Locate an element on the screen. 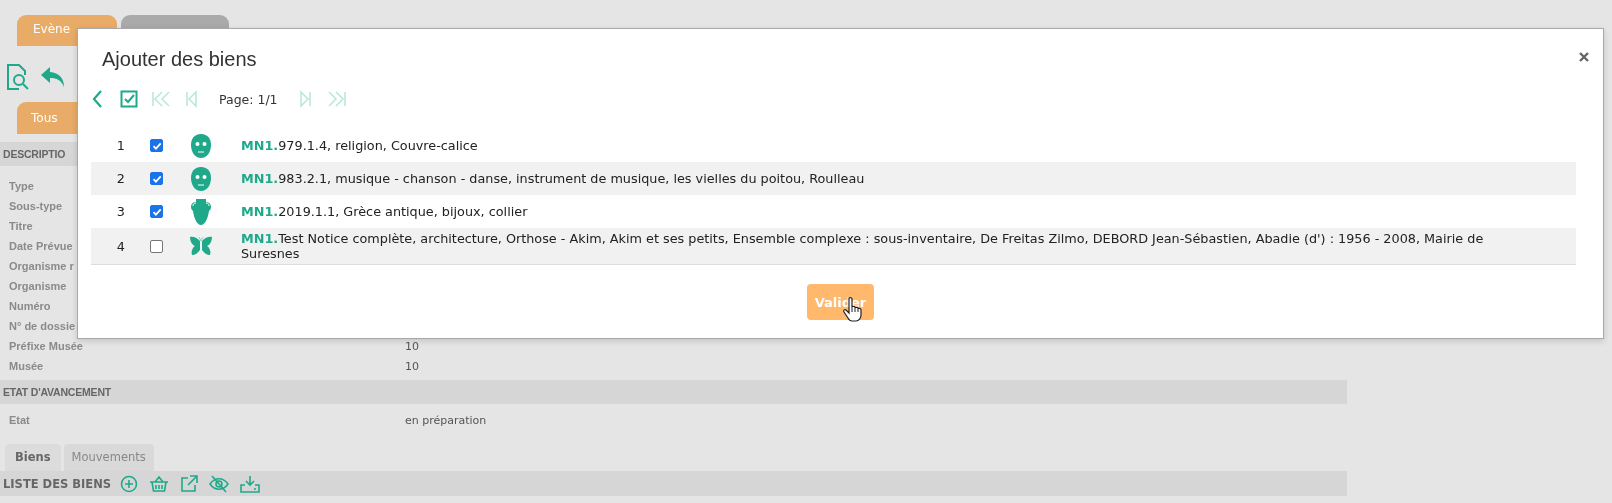 The height and width of the screenshot is (503, 1612). basket-icon is located at coordinates (159, 483).